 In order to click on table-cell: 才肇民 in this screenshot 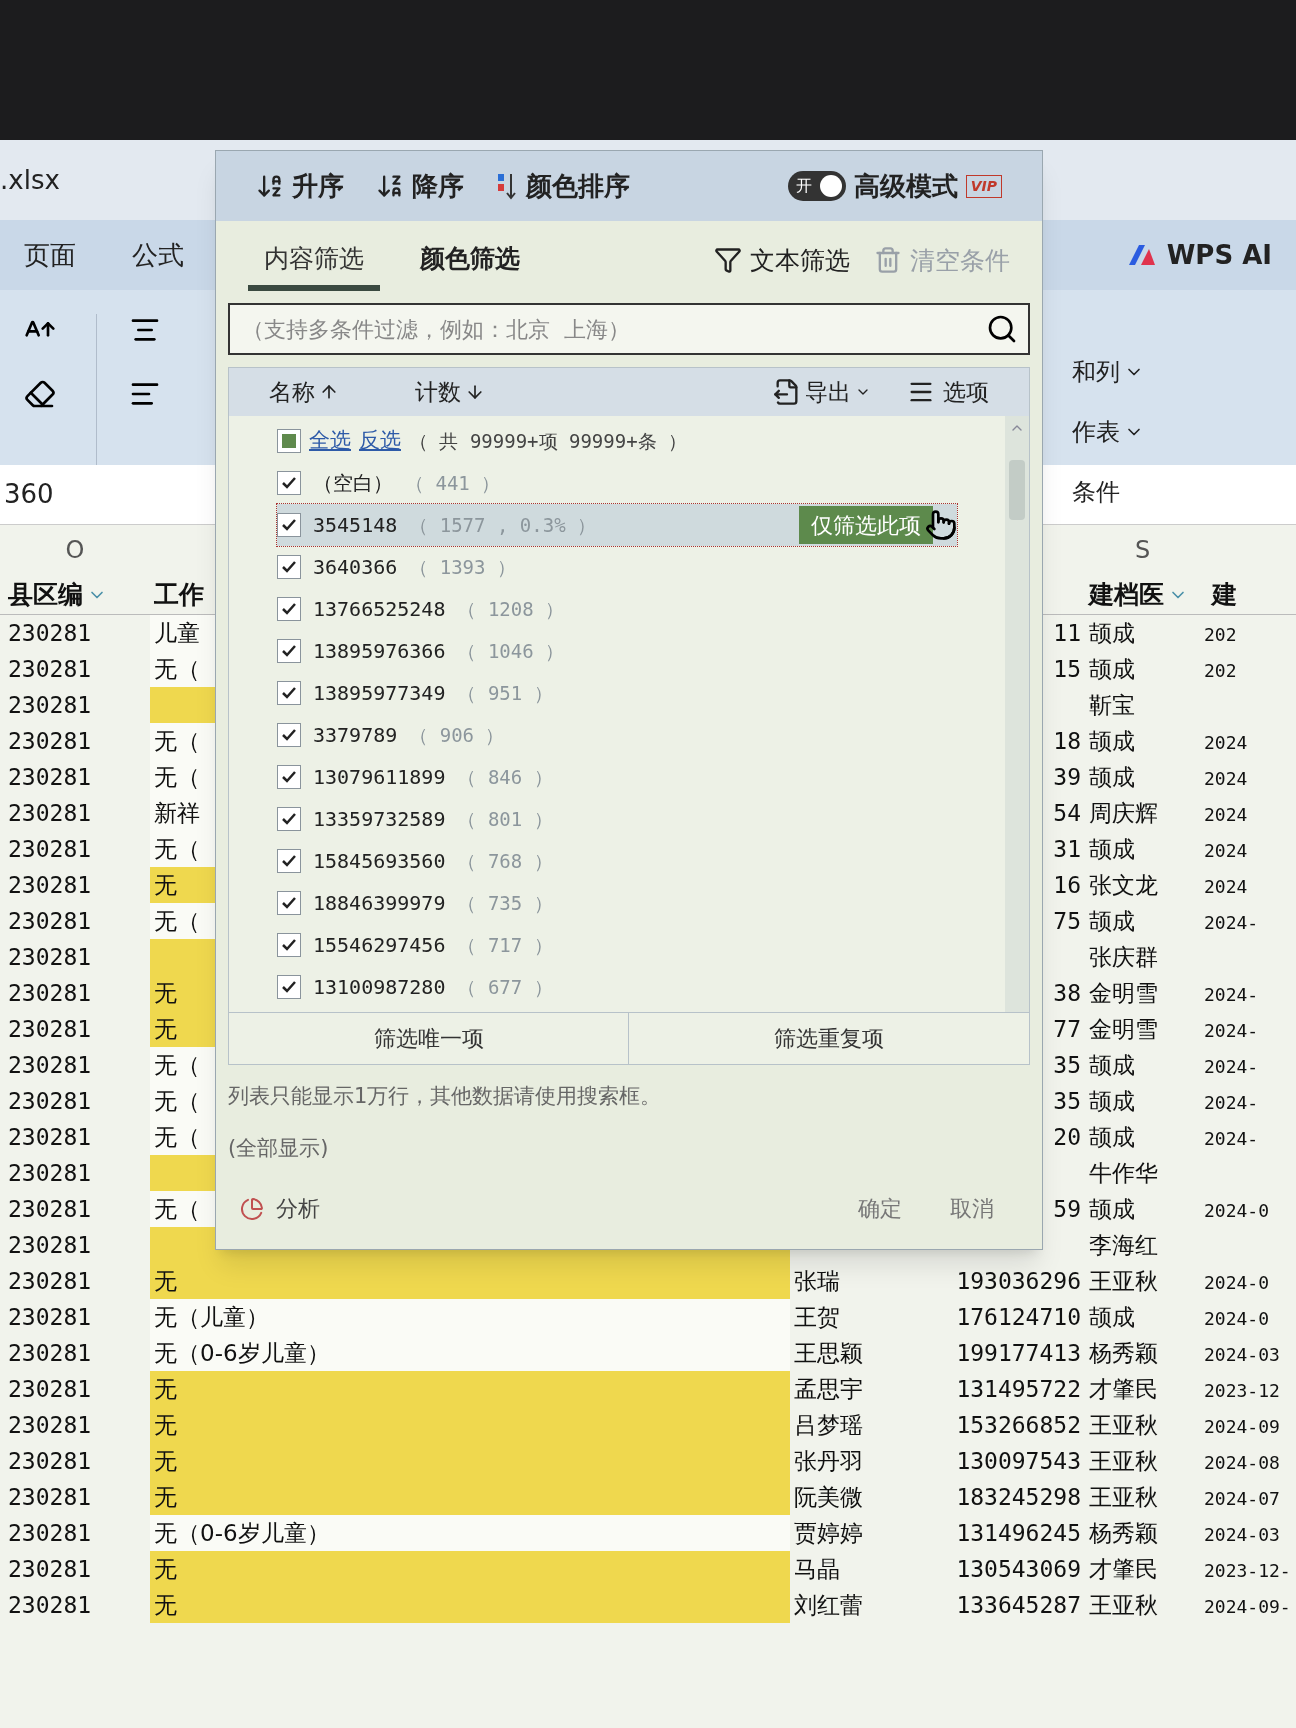, I will do `click(1123, 1568)`.